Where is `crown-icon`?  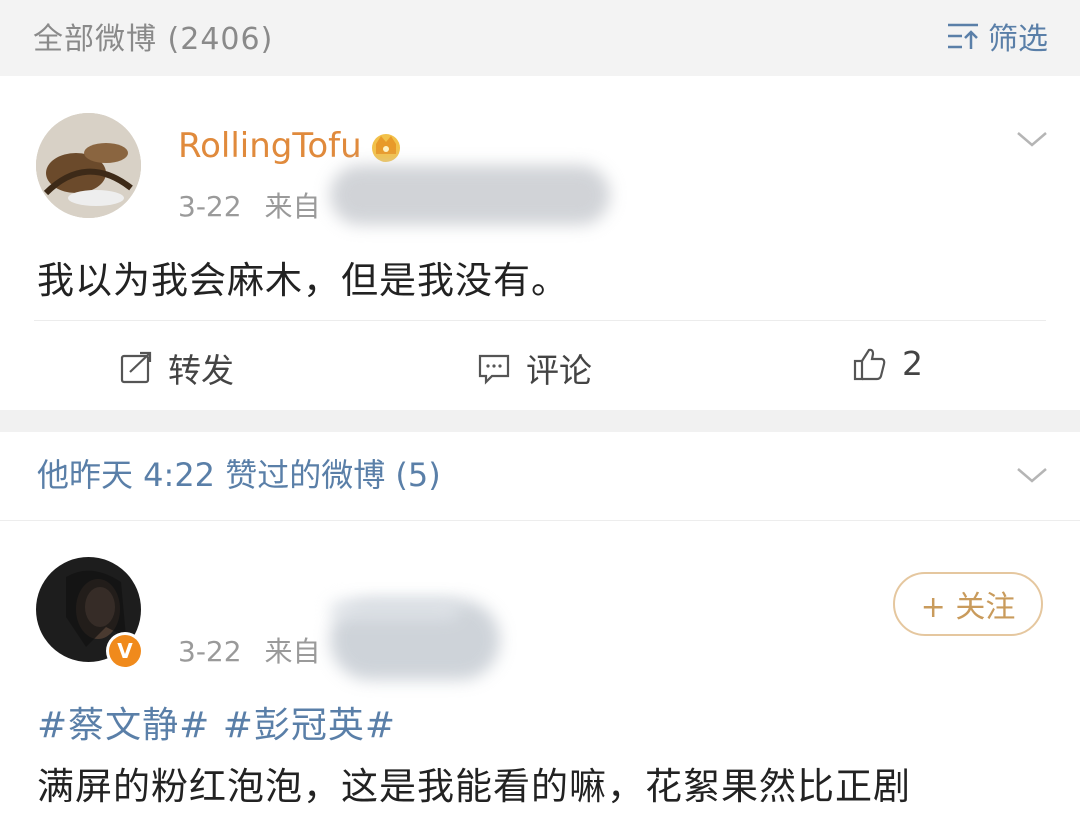 crown-icon is located at coordinates (385, 148).